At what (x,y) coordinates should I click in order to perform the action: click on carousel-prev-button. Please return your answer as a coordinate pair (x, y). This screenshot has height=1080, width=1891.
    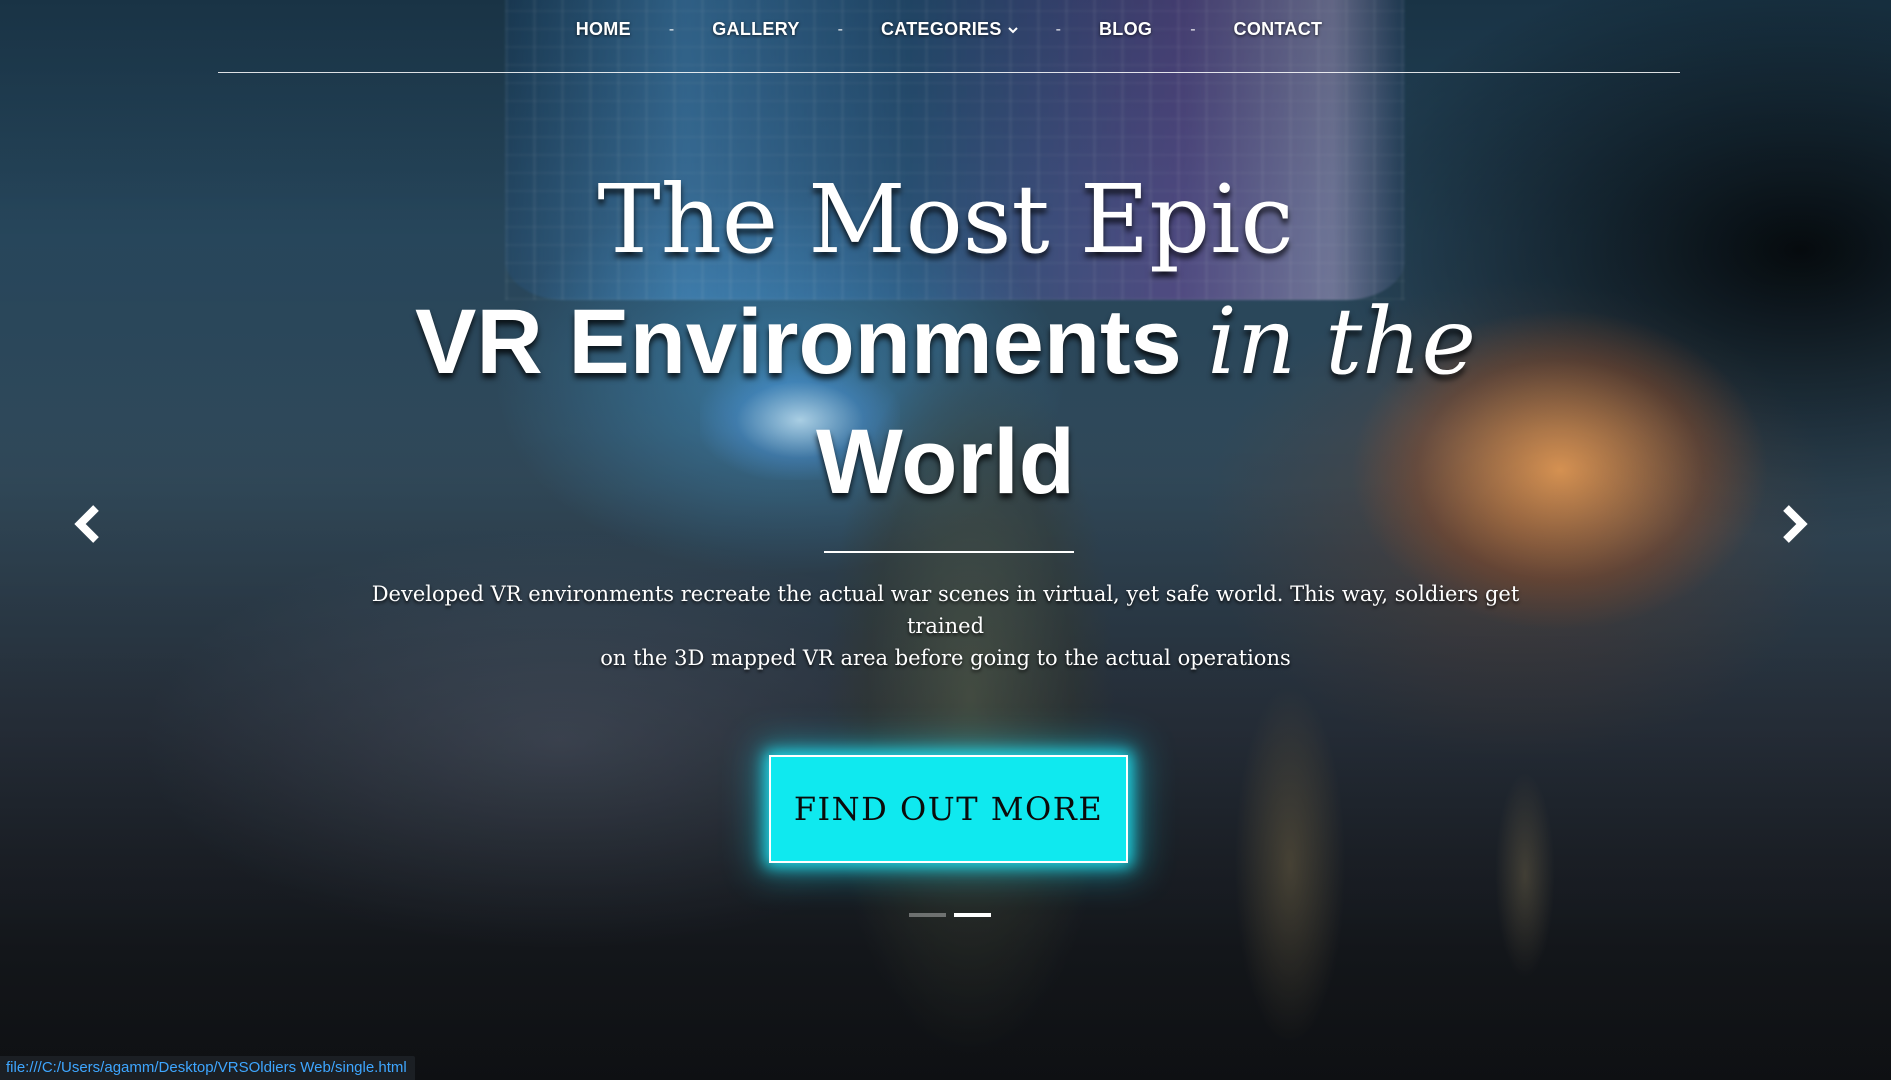
    Looking at the image, I should click on (88, 524).